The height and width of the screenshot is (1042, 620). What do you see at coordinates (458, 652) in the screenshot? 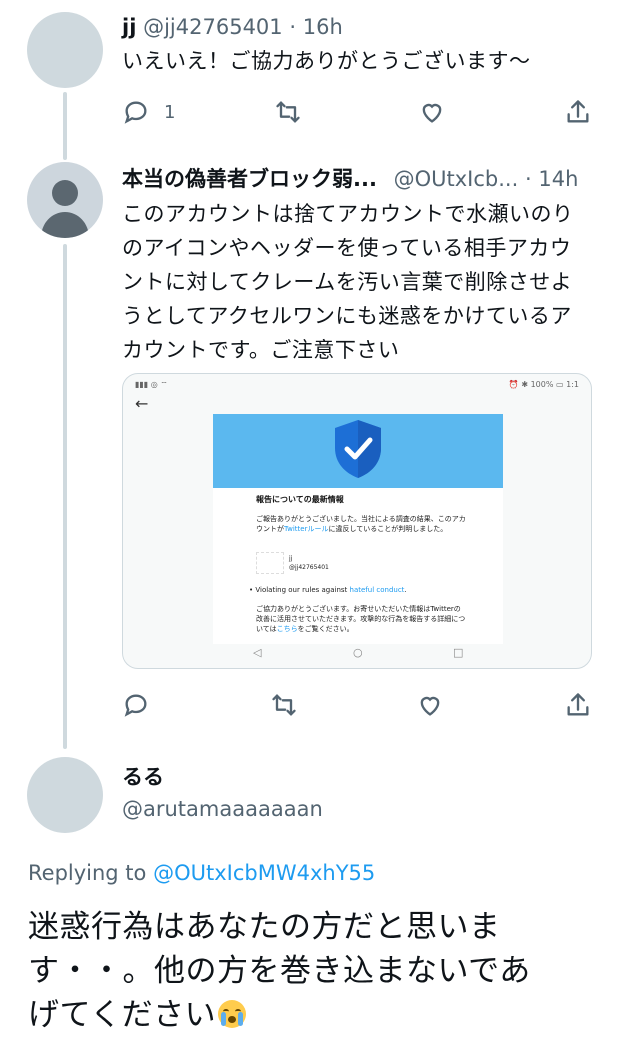
I see `nav-recents-icon: □` at bounding box center [458, 652].